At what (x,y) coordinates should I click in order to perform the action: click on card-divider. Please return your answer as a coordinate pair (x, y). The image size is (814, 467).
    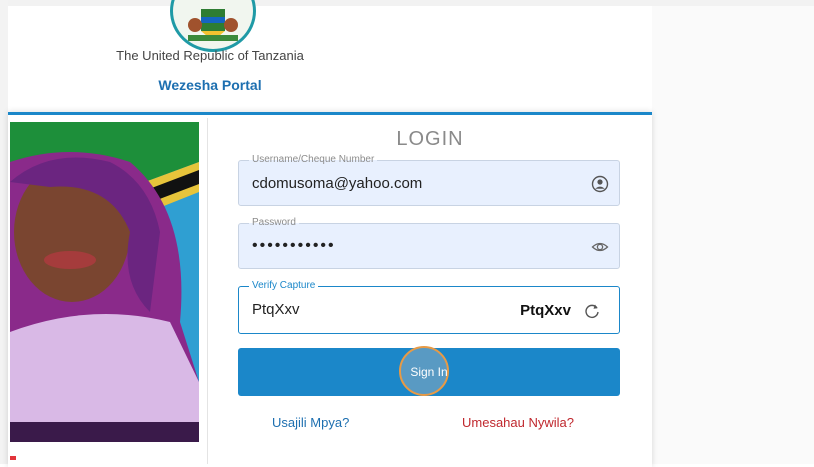
    Looking at the image, I should click on (207, 291).